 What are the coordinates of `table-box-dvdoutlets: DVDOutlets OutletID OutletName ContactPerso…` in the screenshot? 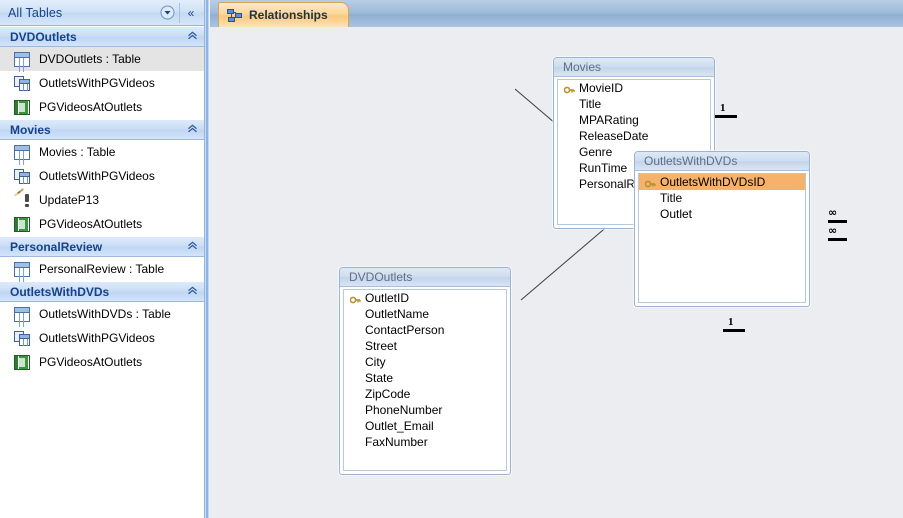 It's located at (425, 371).